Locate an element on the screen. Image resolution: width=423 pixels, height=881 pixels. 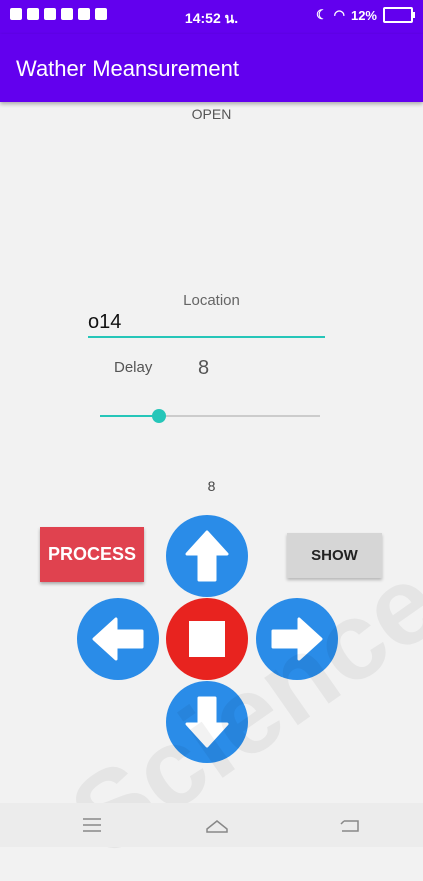
slider-fill is located at coordinates (129, 416).